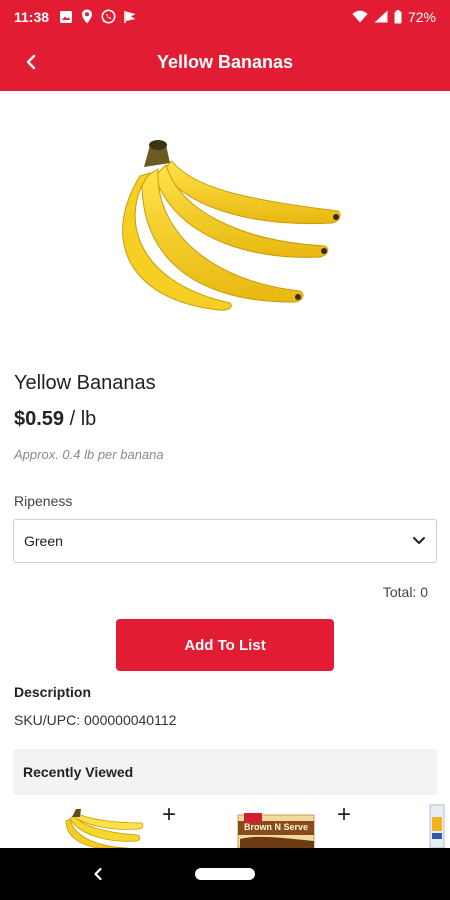 The height and width of the screenshot is (900, 450). I want to click on description-heading: Description, so click(53, 692).